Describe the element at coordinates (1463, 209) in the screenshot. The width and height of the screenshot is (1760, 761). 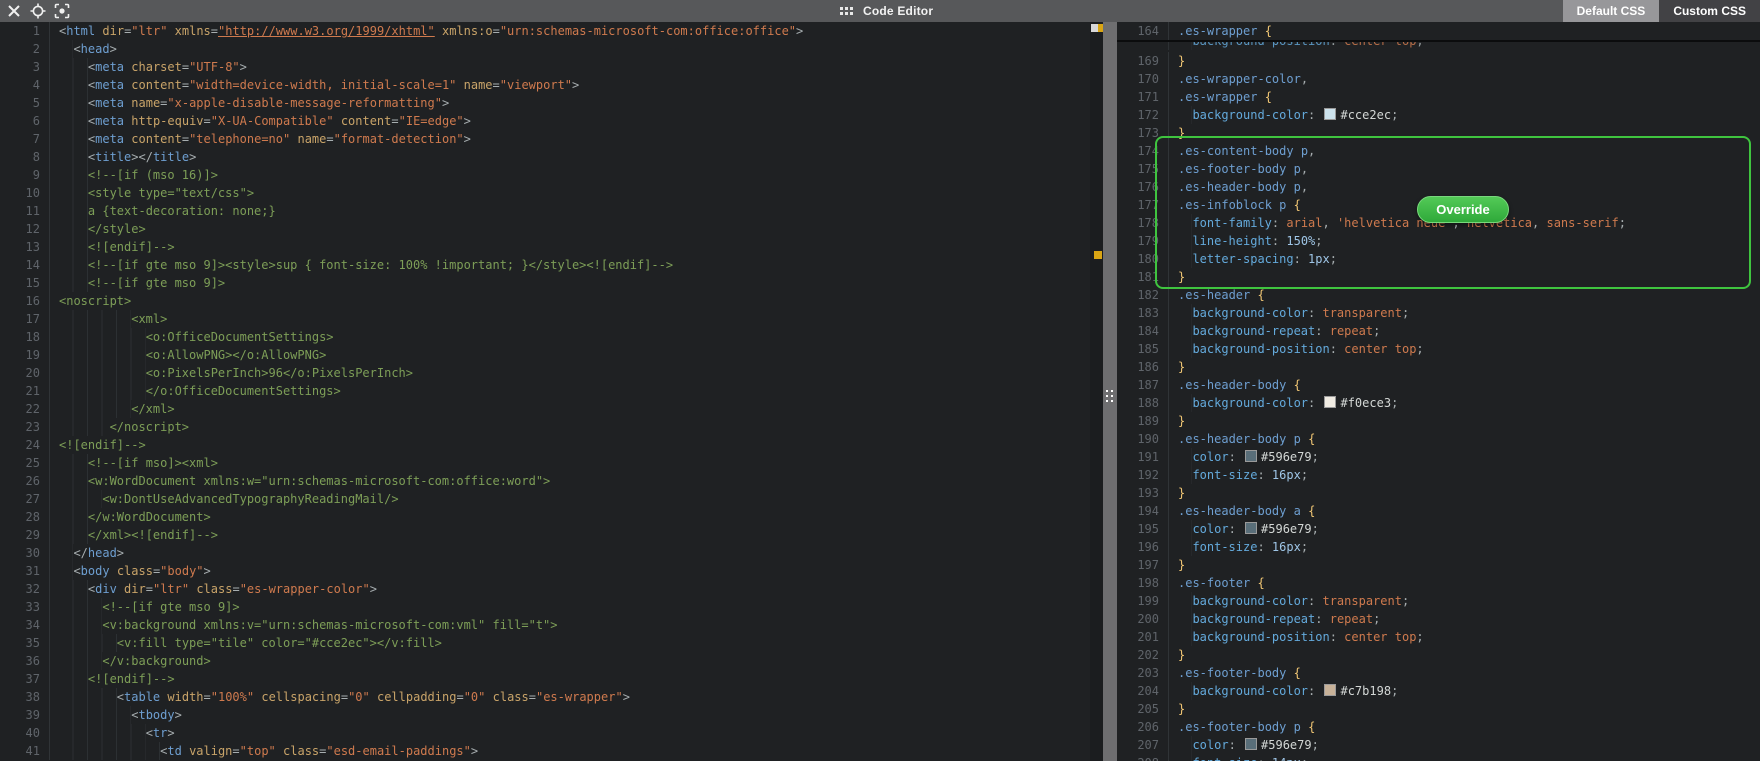
I see `override-button: Override` at that location.